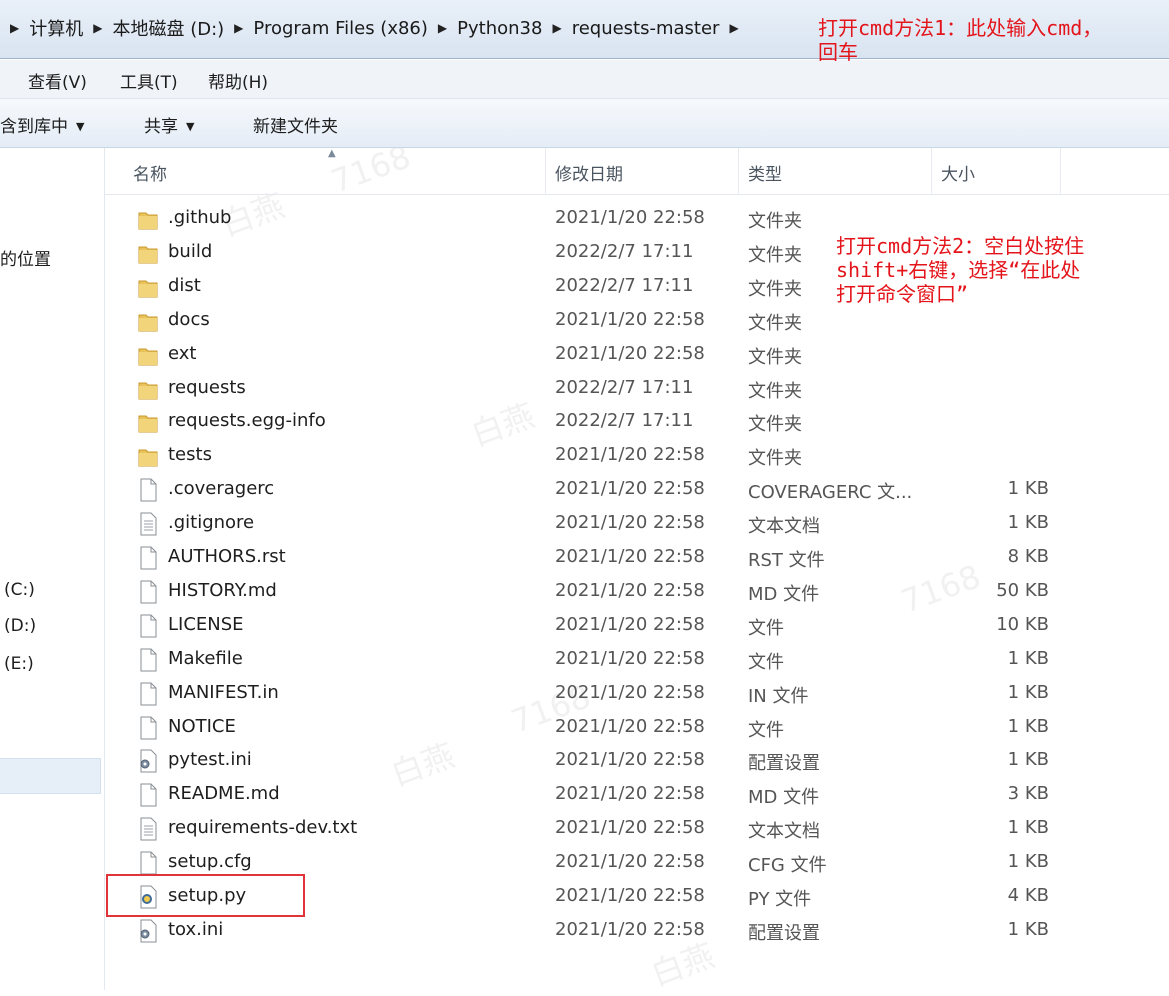 The width and height of the screenshot is (1169, 996). Describe the element at coordinates (210, 862) in the screenshot. I see `file-name: setup.cfg` at that location.